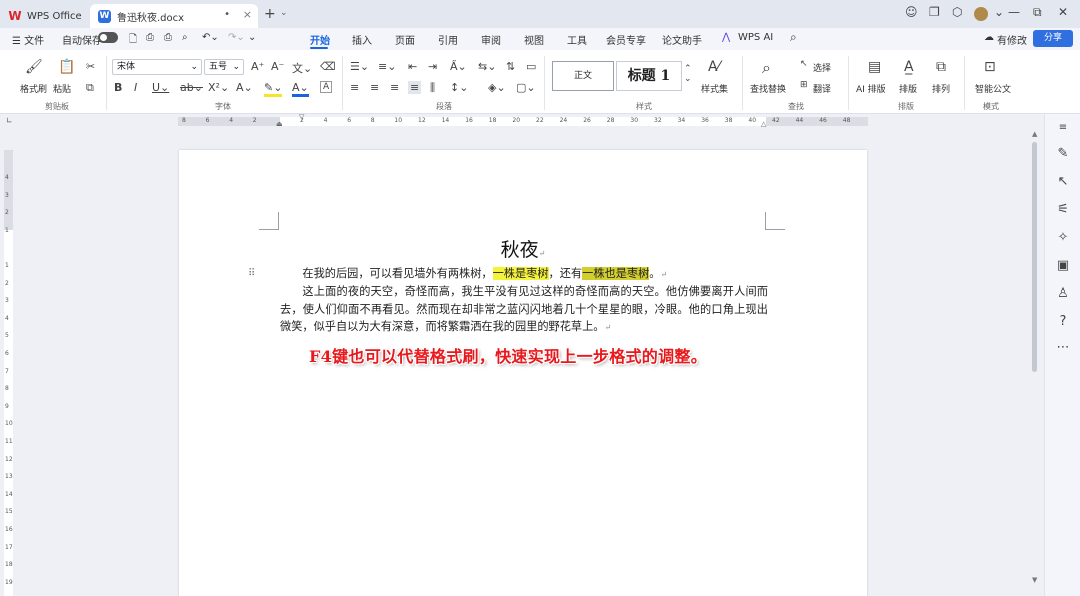 Image resolution: width=1080 pixels, height=596 pixels. Describe the element at coordinates (981, 14) in the screenshot. I see `avatar` at that location.